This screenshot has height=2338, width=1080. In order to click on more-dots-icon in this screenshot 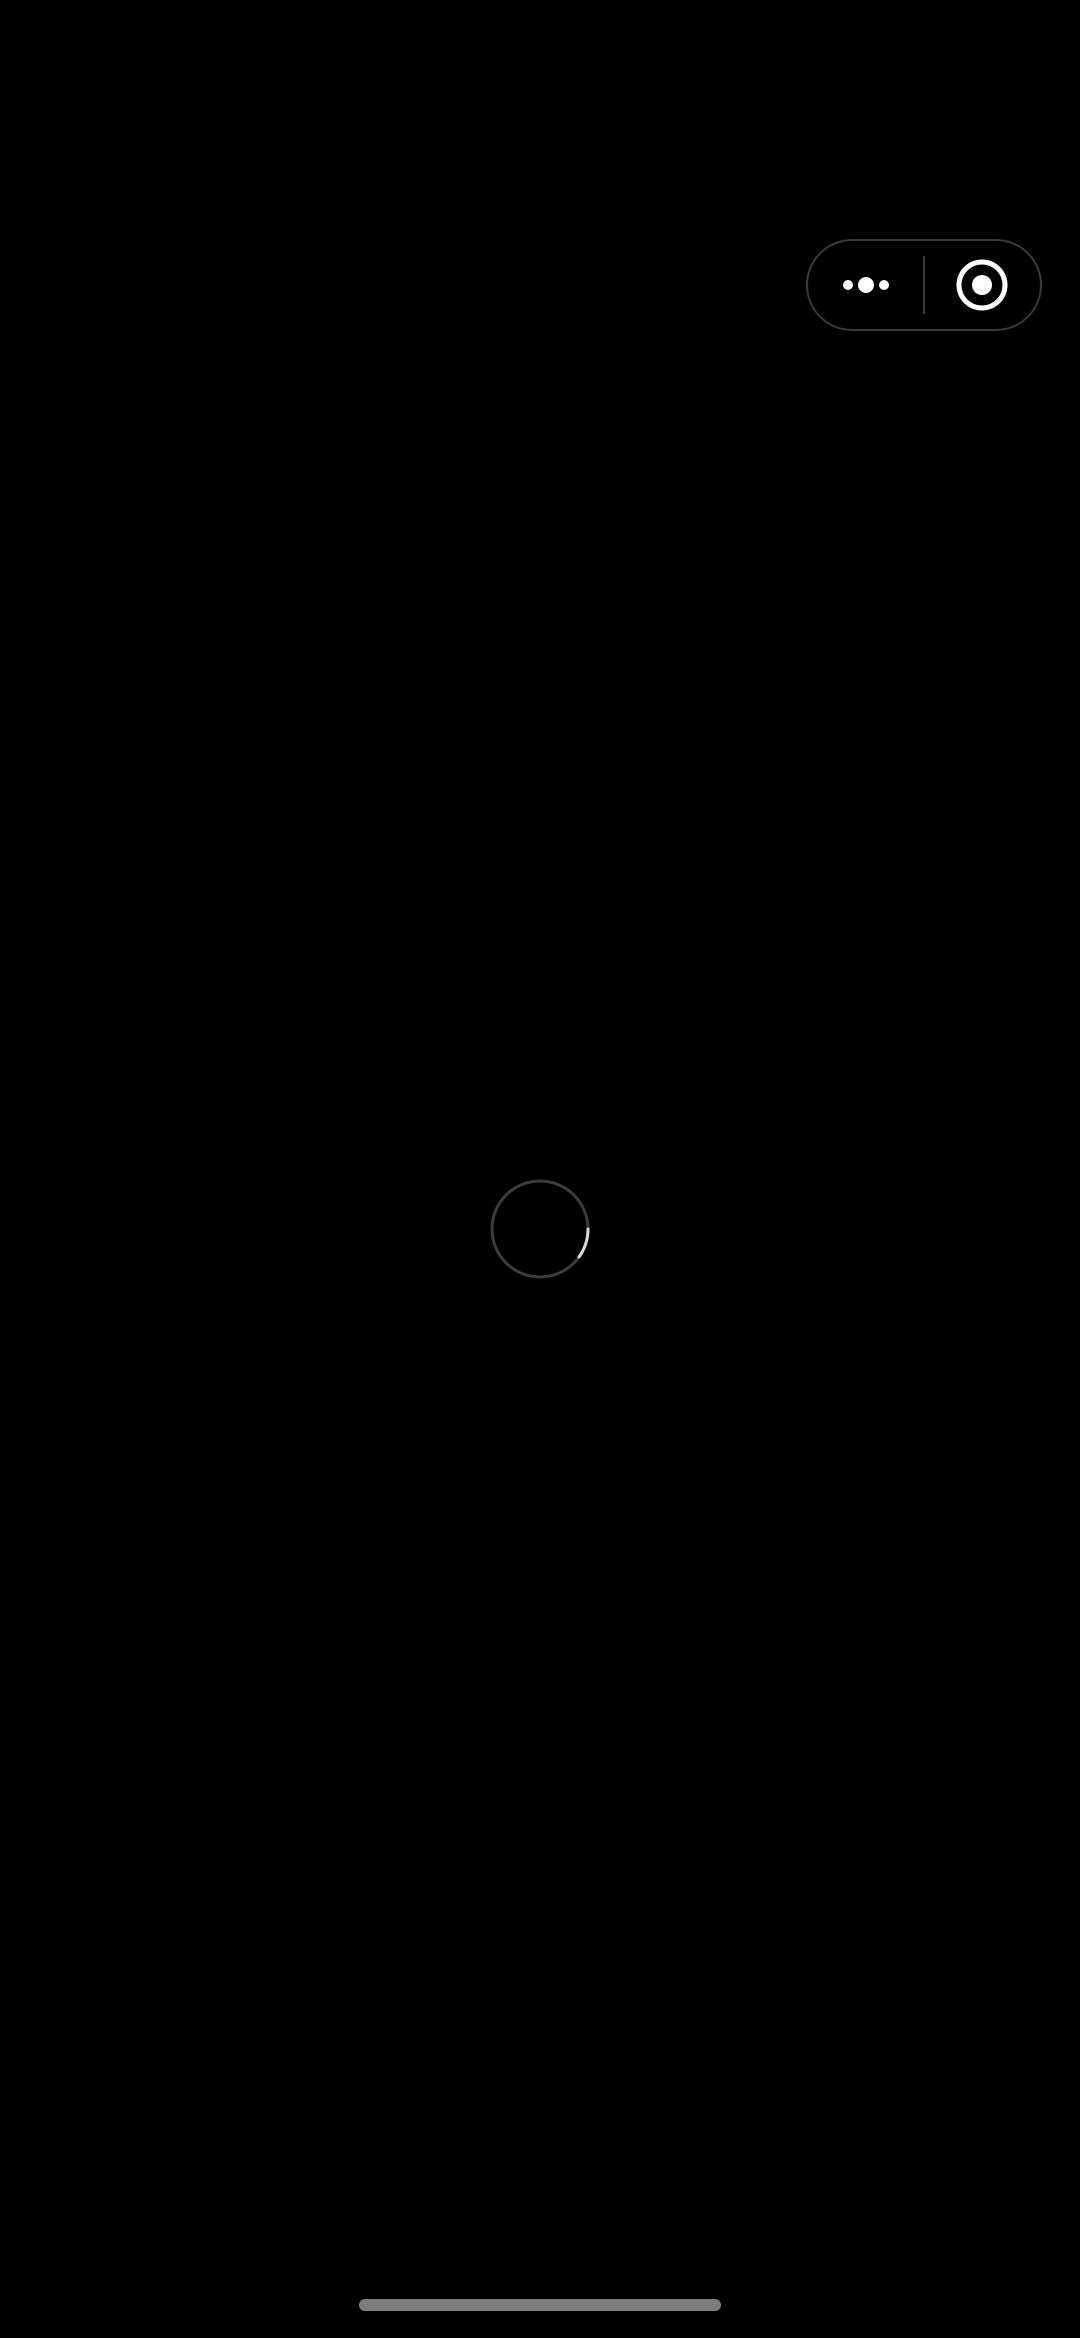, I will do `click(865, 285)`.